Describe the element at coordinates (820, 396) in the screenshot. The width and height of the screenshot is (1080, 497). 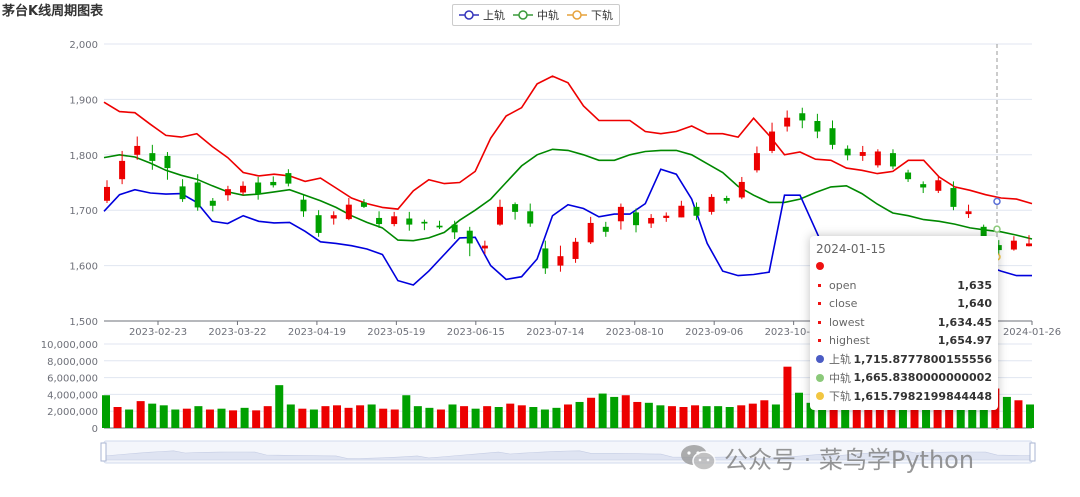
I see `tooltip-dot-lower` at that location.